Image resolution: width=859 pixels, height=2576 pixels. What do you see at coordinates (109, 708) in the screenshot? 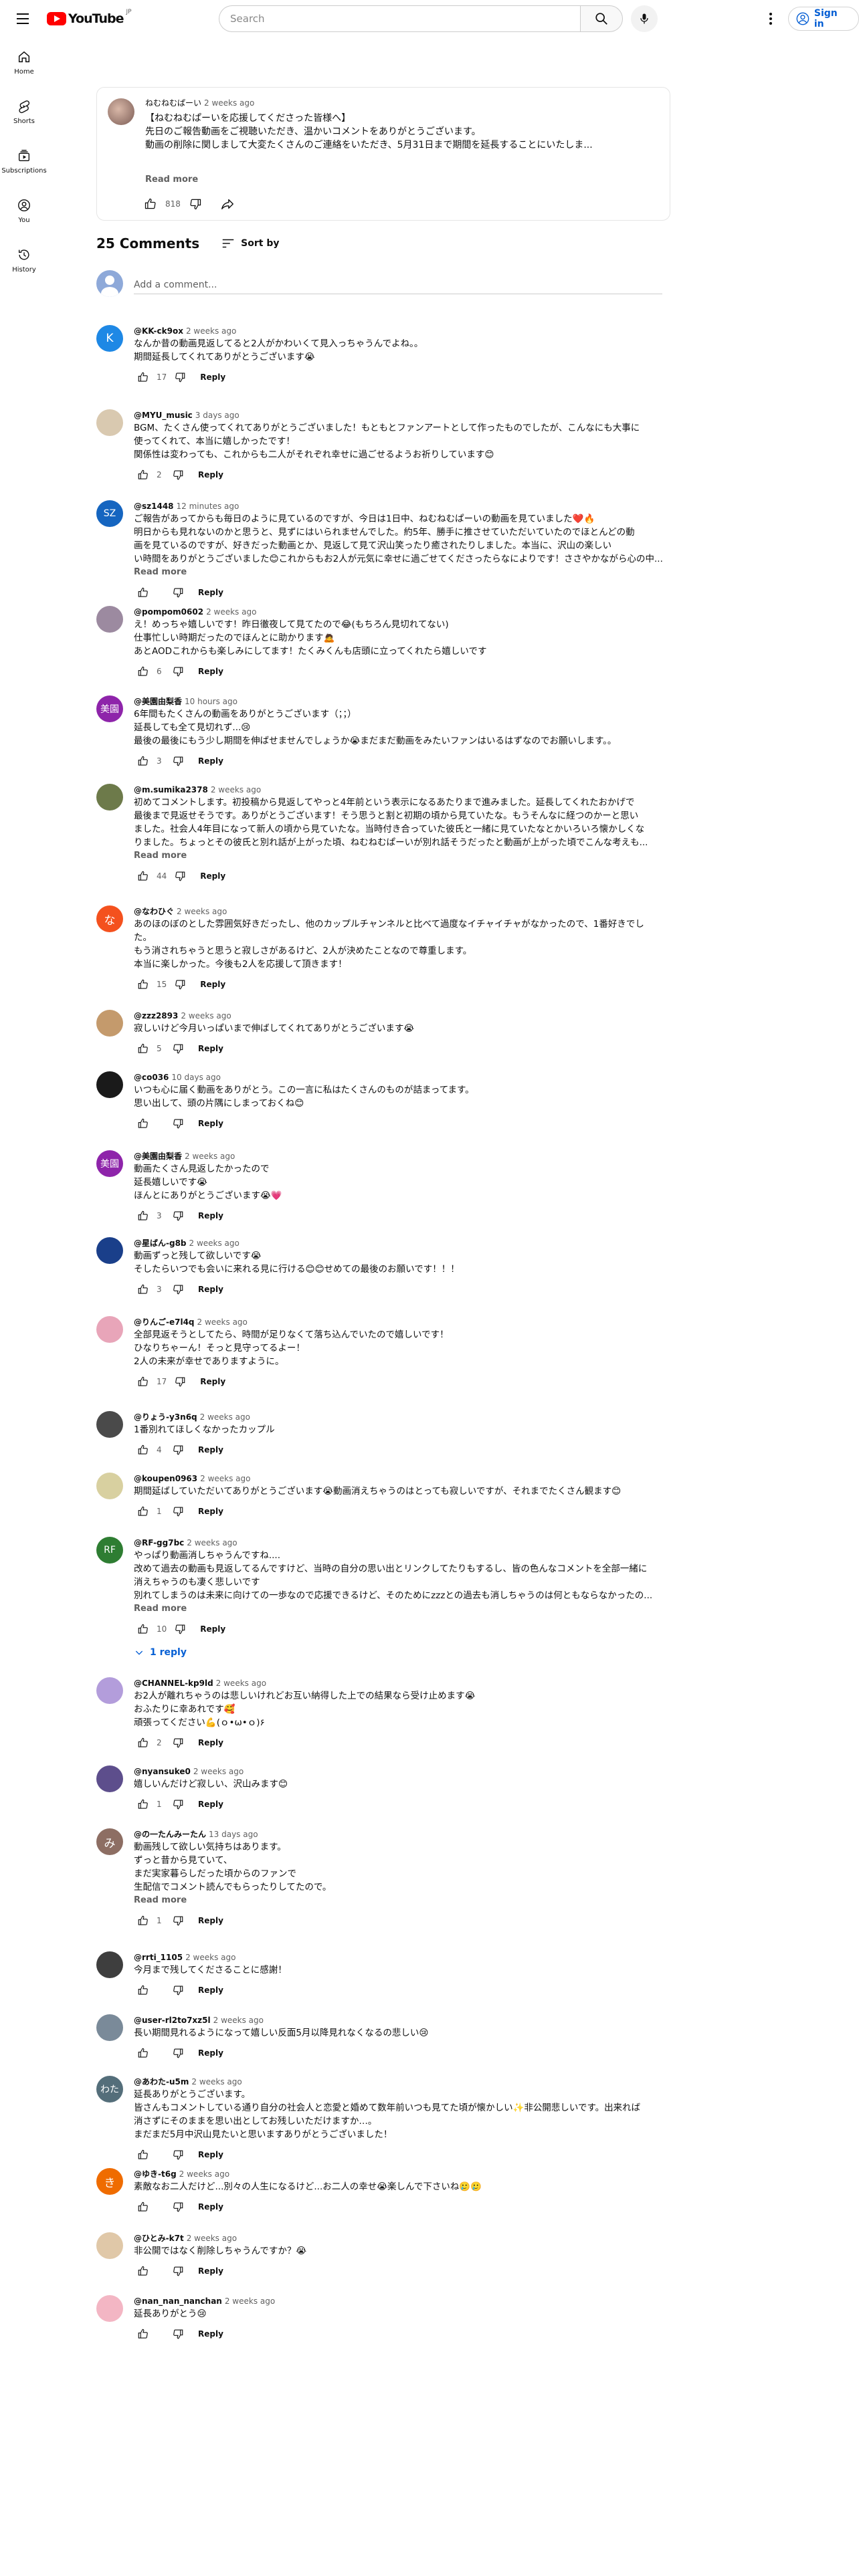
I see `comment-avatar: 美園` at bounding box center [109, 708].